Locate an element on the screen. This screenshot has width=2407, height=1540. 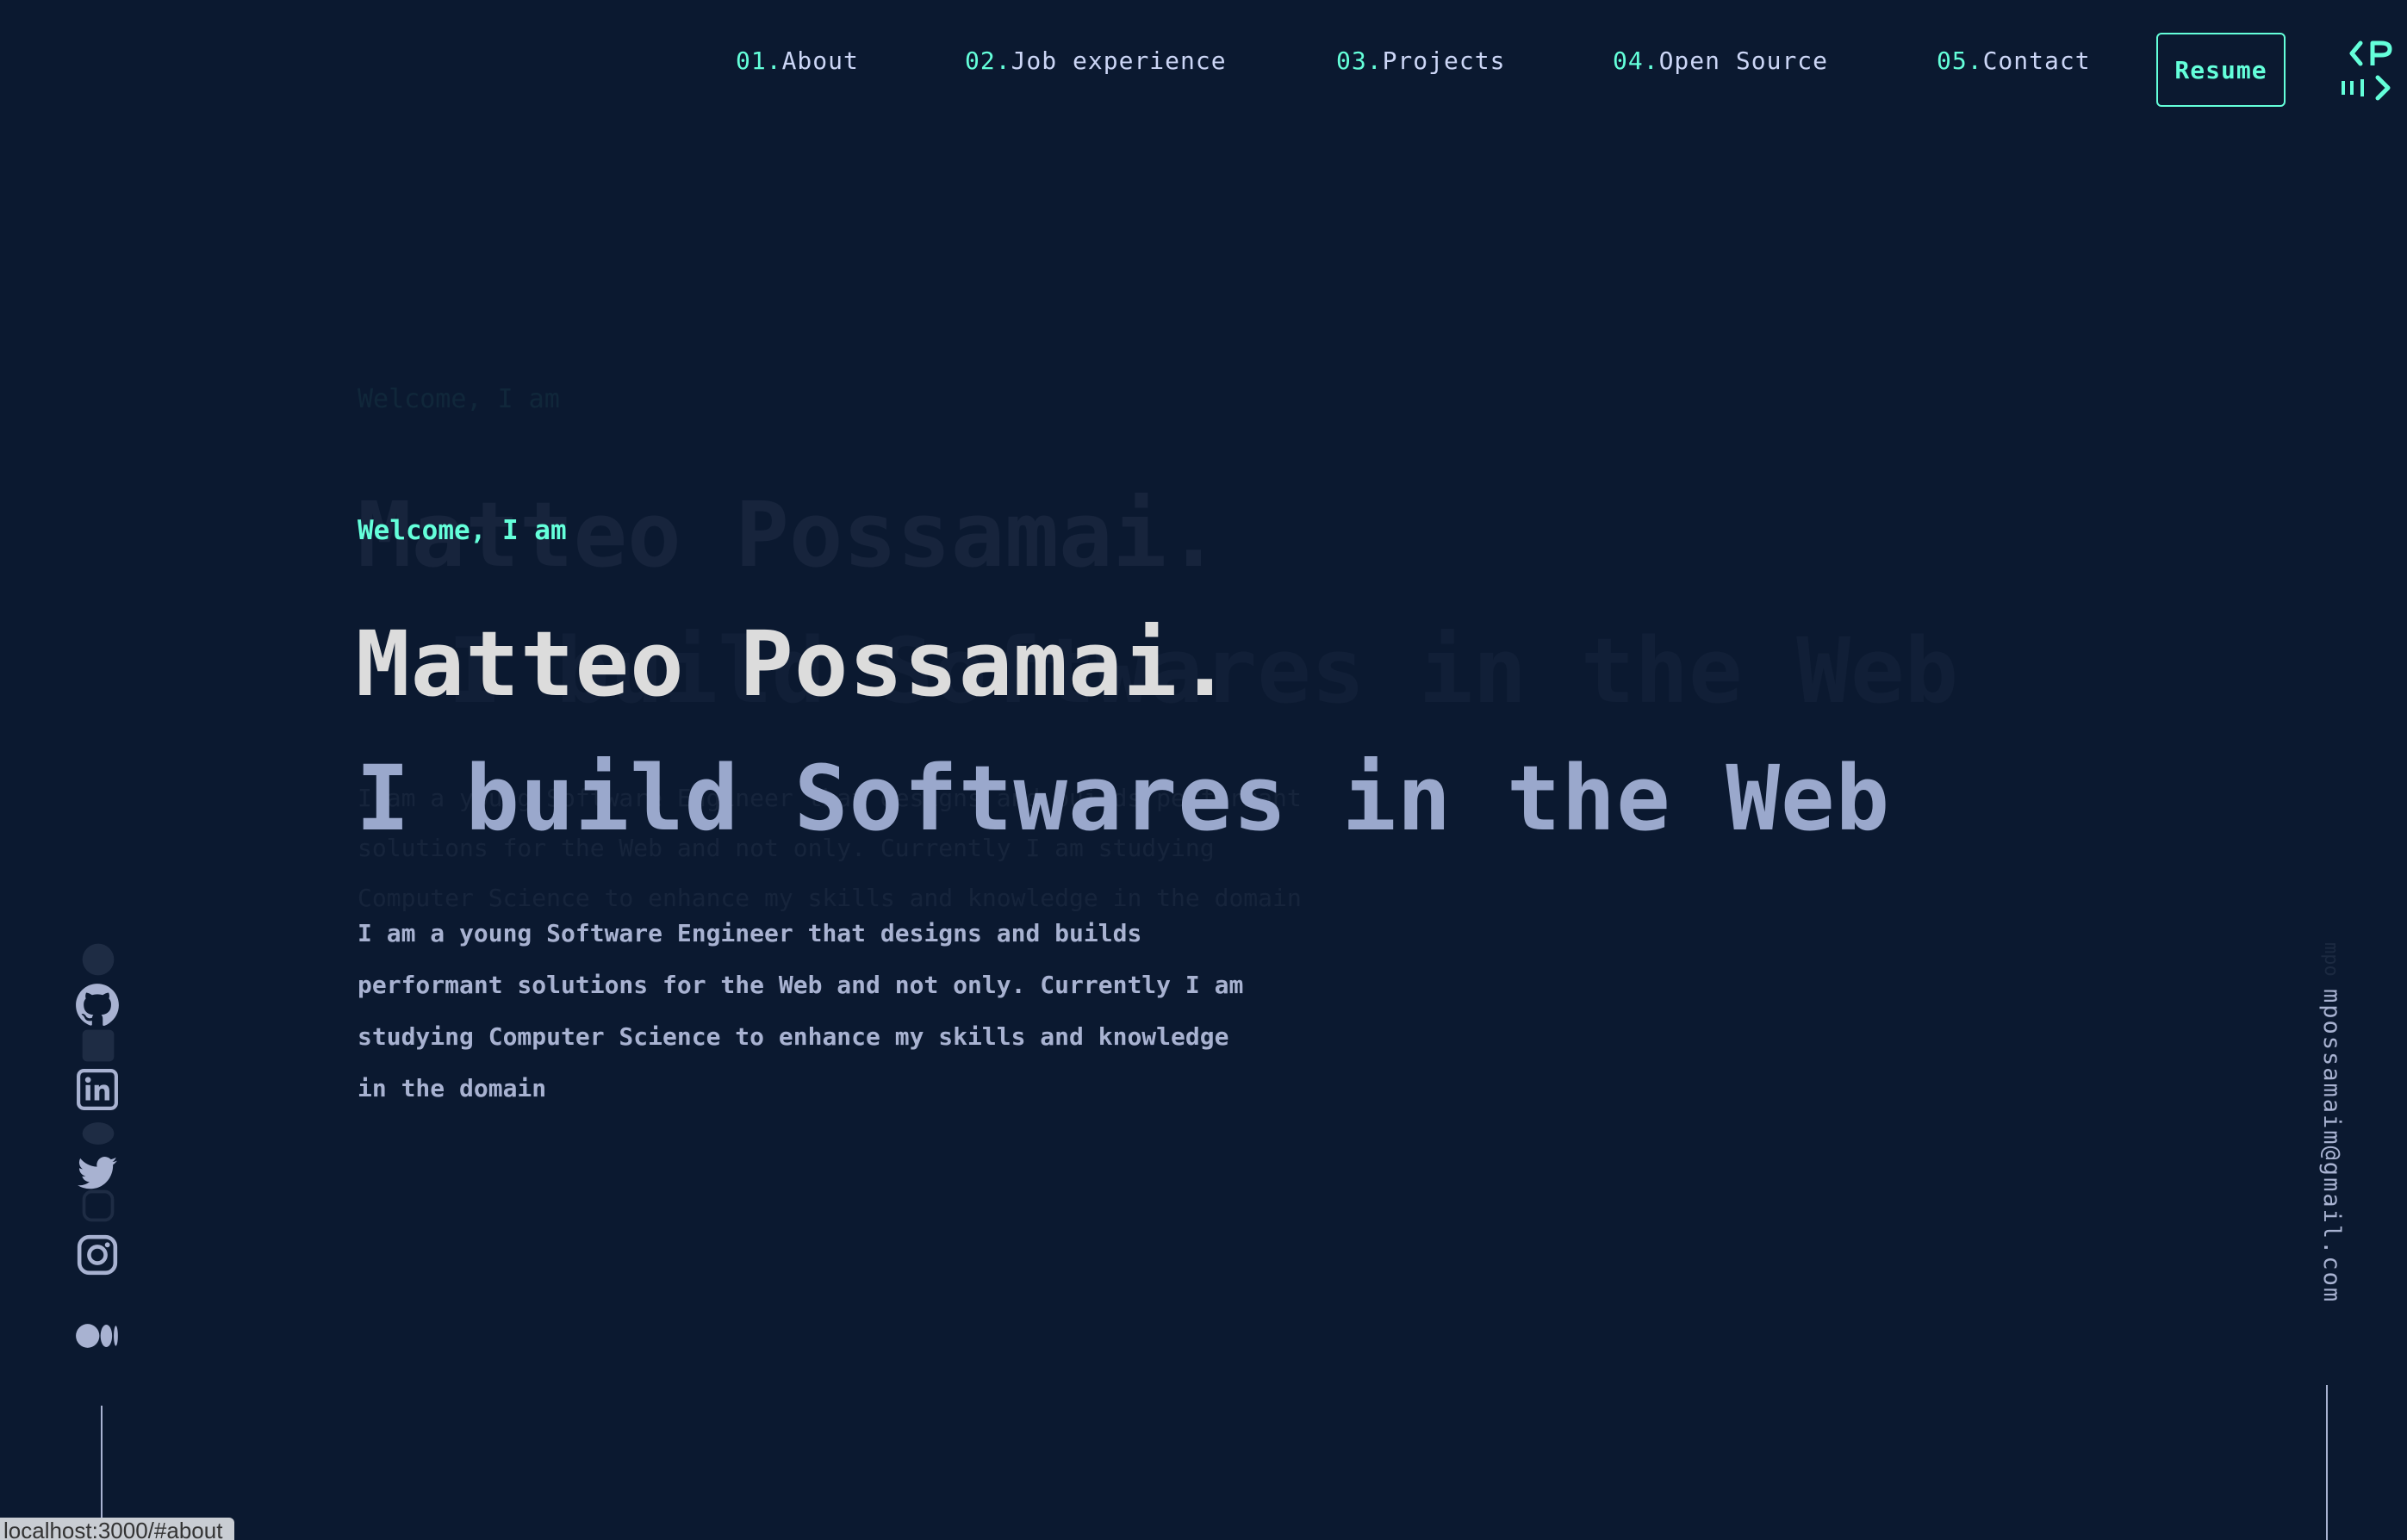
hero-welcome-ghost: Welcome, I am is located at coordinates (459, 399).